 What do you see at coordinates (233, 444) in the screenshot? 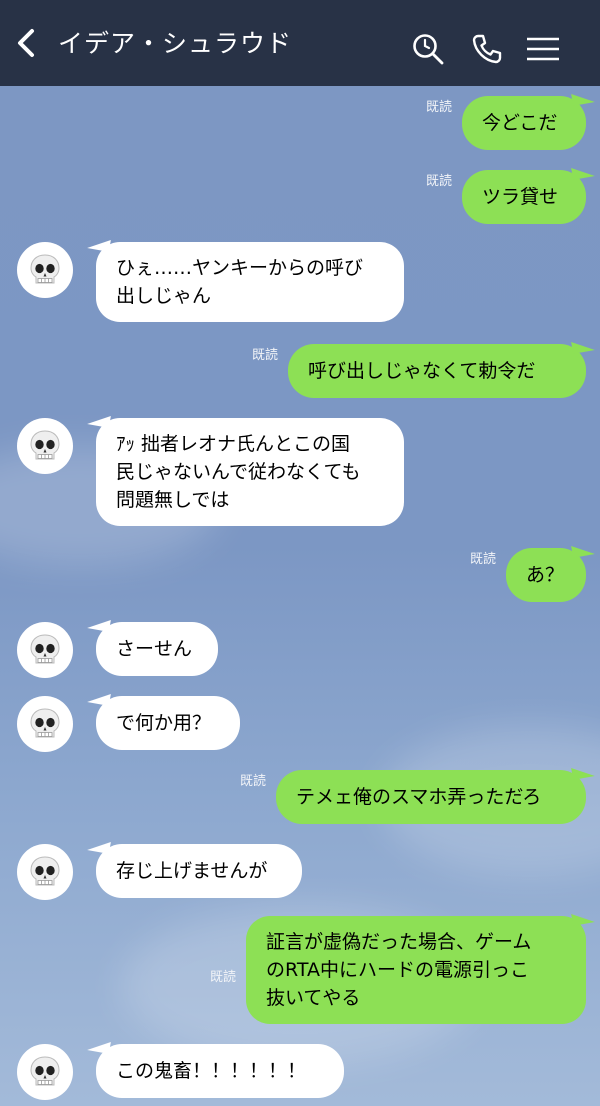
I see `message-text-line: ｱｯ 拙者レオナ氏んとこの国` at bounding box center [233, 444].